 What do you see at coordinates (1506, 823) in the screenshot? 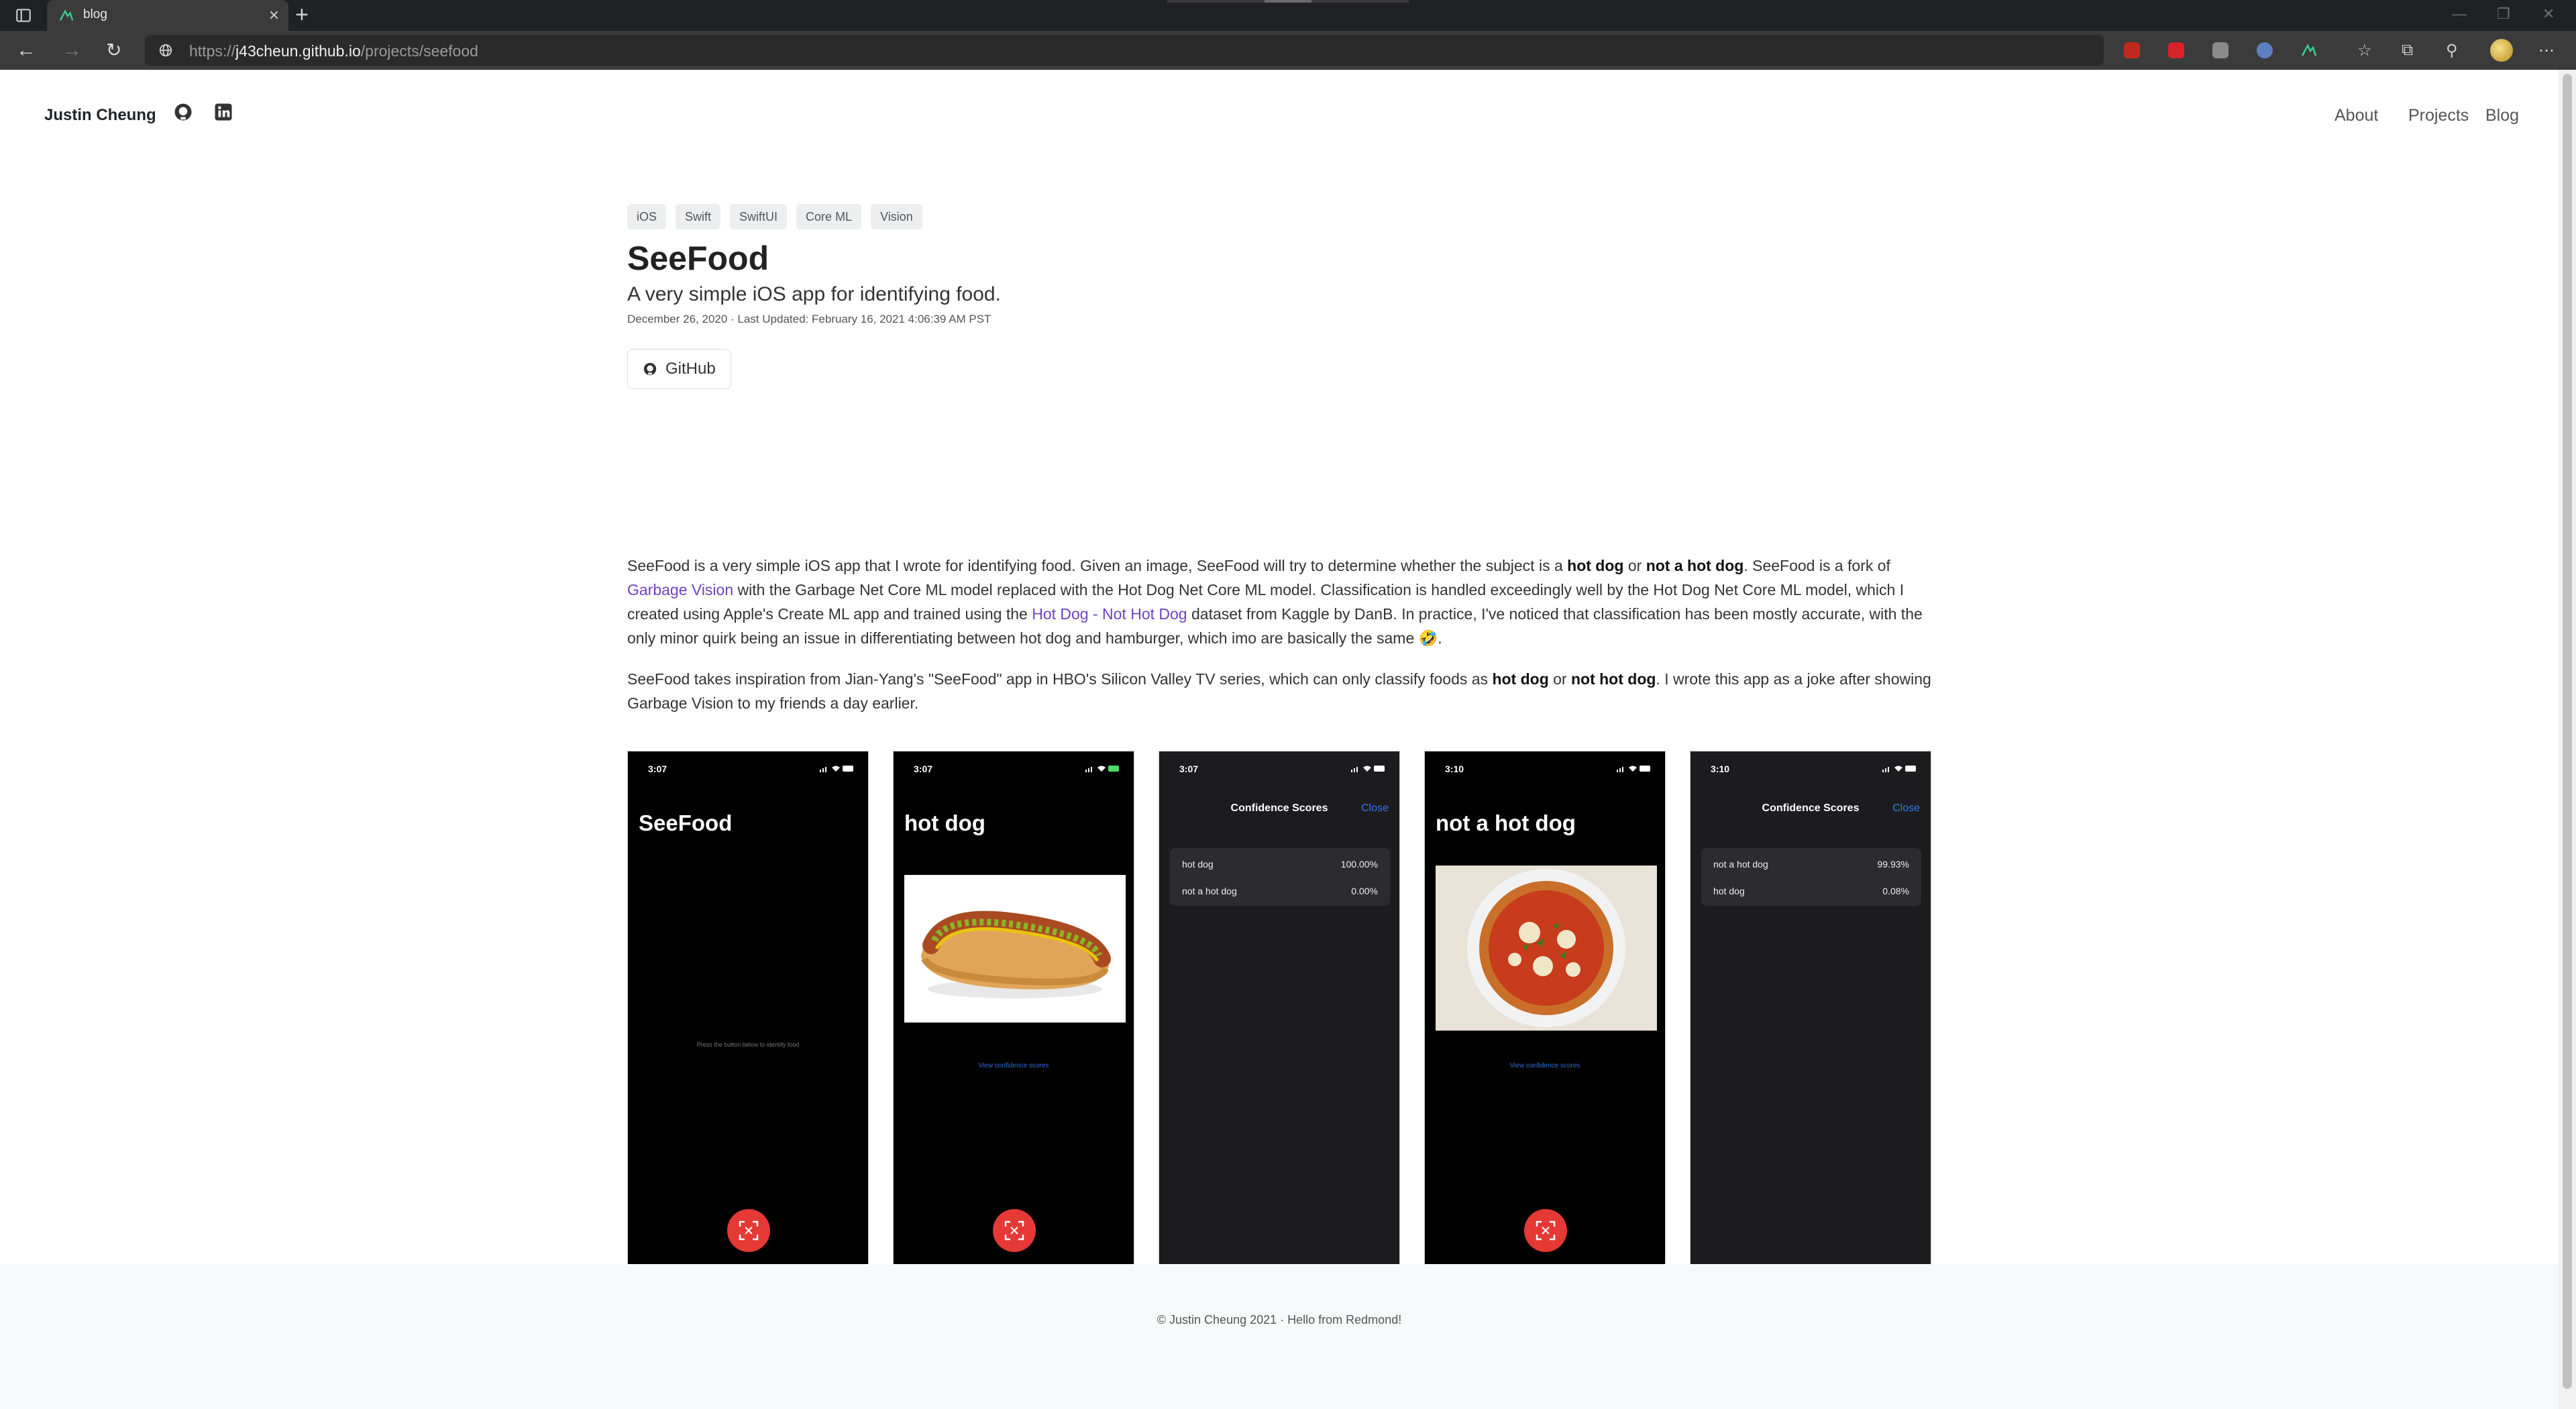
I see `result-title: not a hot dog` at bounding box center [1506, 823].